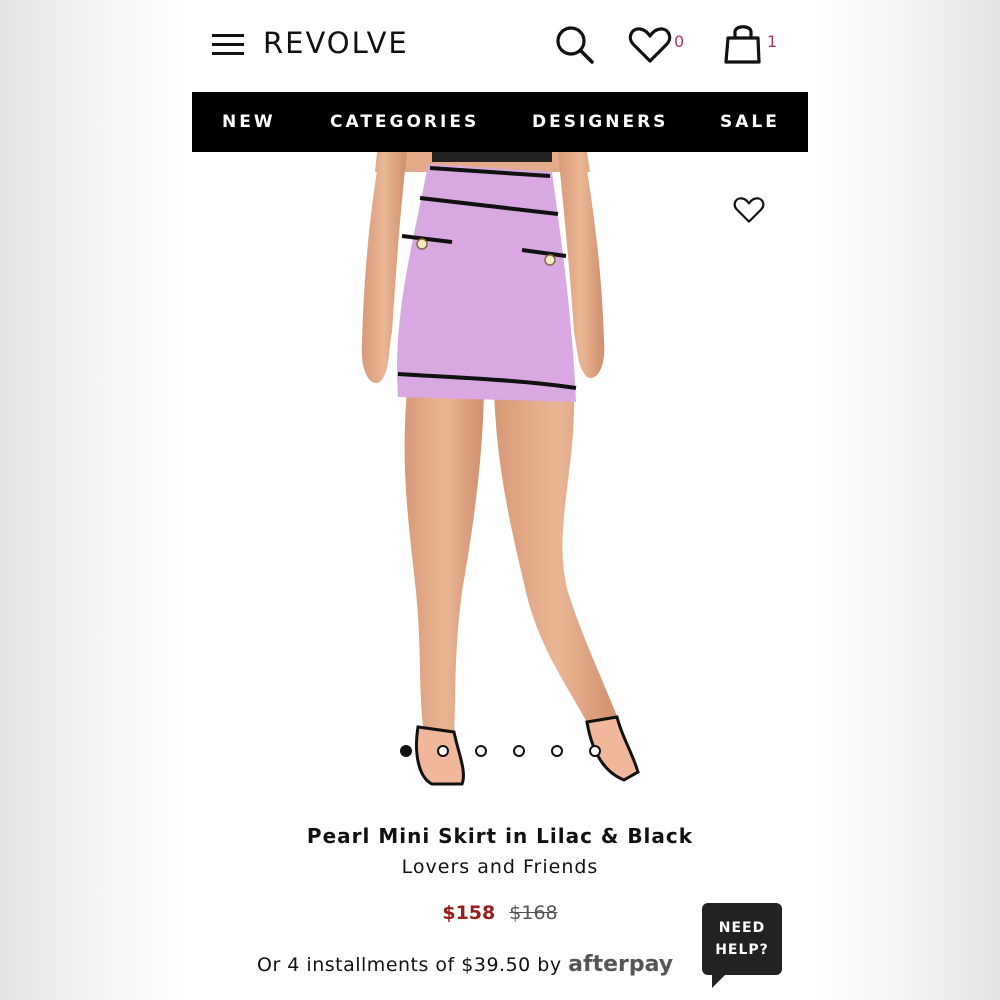 The image size is (1000, 1000). What do you see at coordinates (743, 43) in the screenshot?
I see `bag-icon` at bounding box center [743, 43].